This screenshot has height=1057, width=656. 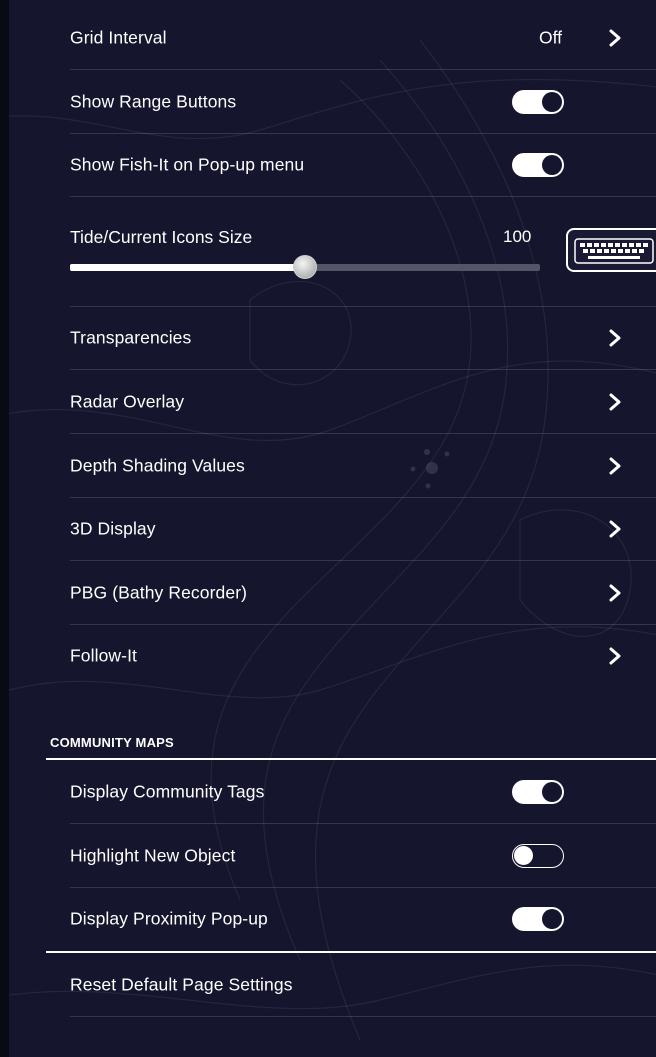 I want to click on radar-overlay-row: Radar Overlay, so click(x=363, y=402).